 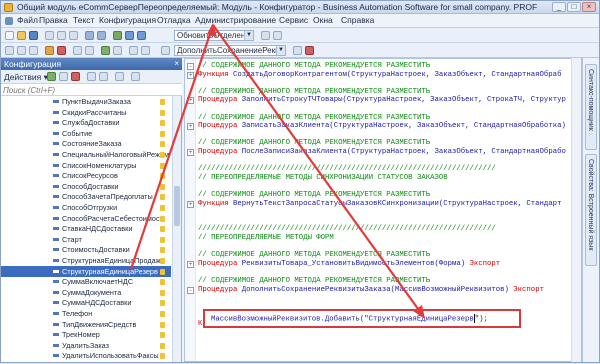 What do you see at coordinates (61, 50) in the screenshot?
I see `breakpoint-icon` at bounding box center [61, 50].